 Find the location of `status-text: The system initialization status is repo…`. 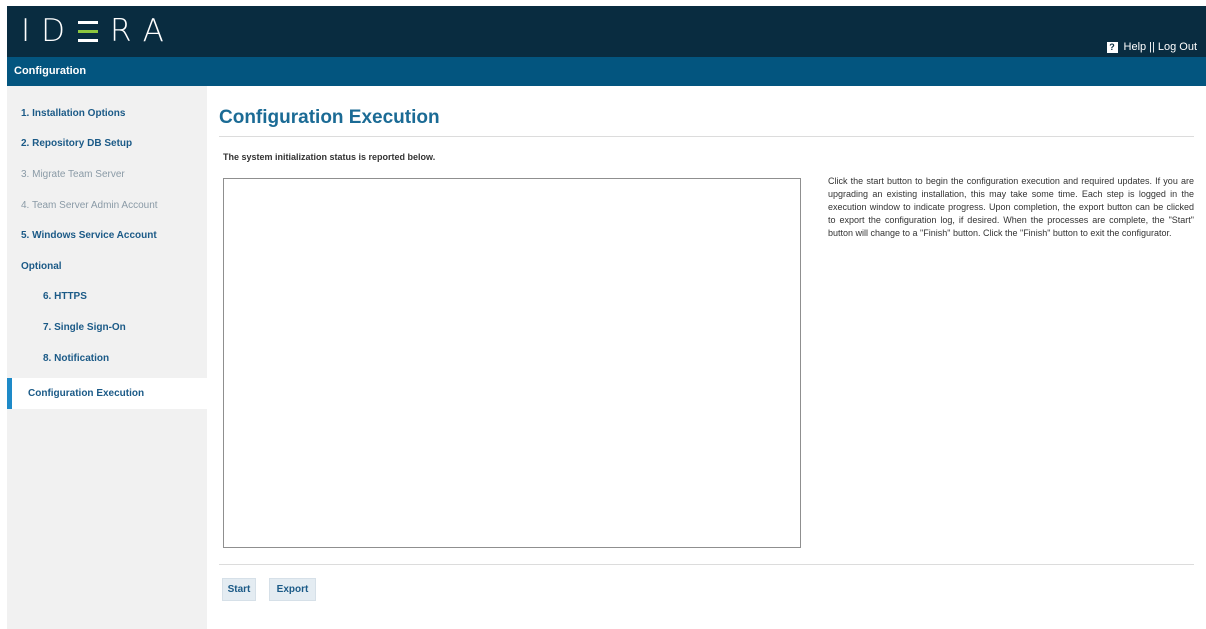

status-text: The system initialization status is repo… is located at coordinates (329, 157).